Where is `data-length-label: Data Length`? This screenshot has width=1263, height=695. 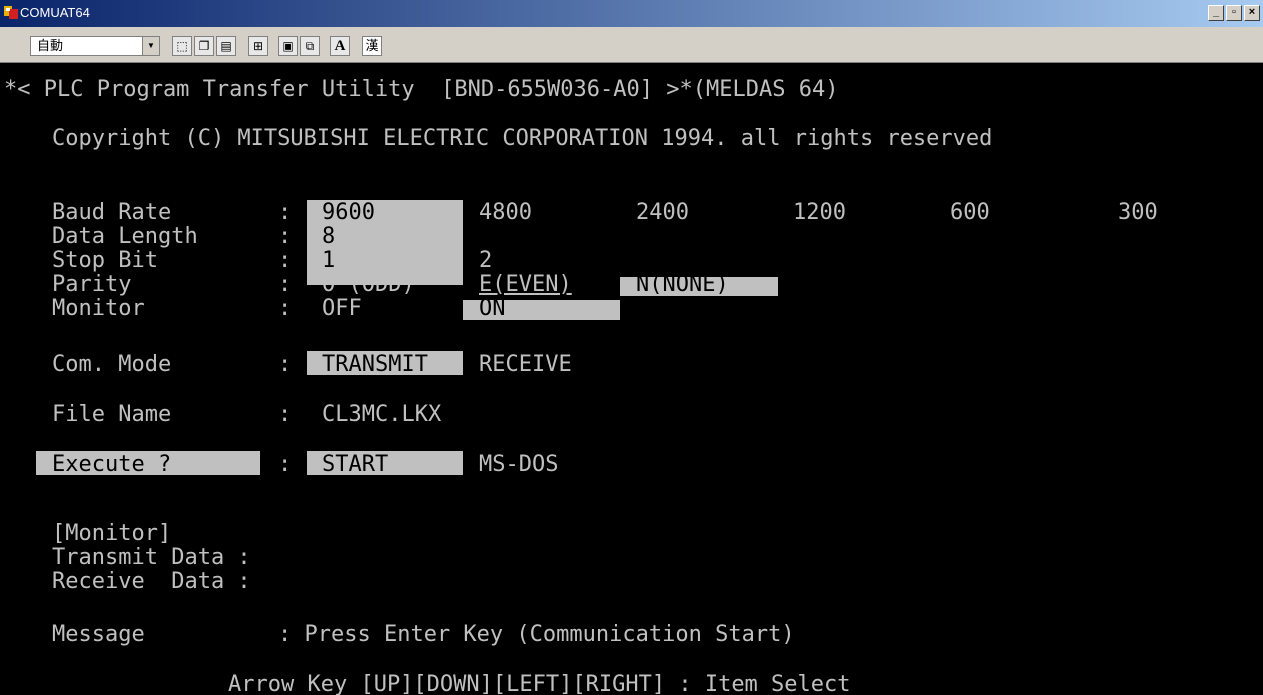
data-length-label: Data Length is located at coordinates (125, 236).